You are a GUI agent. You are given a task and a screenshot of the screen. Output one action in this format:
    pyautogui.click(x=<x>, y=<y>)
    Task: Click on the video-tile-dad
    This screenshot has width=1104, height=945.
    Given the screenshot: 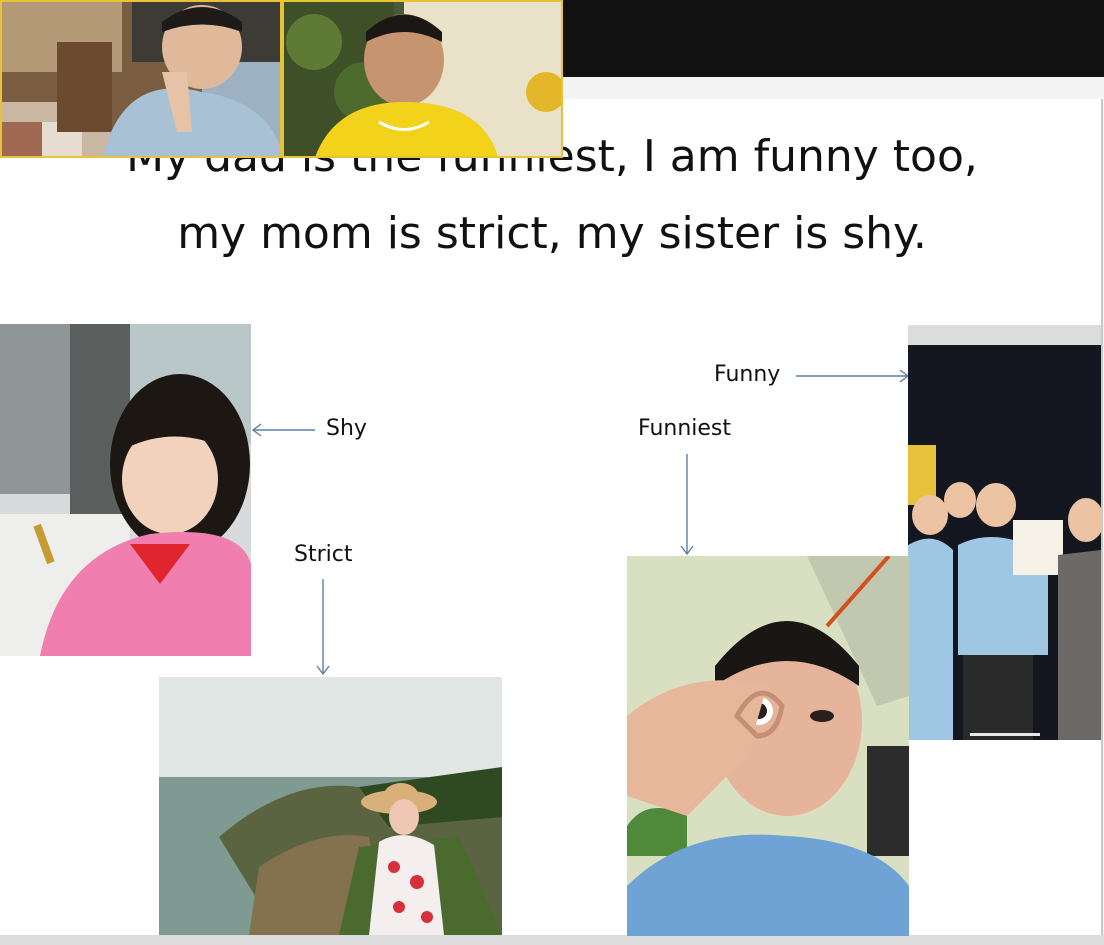 What is the action you would take?
    pyautogui.click(x=422, y=79)
    